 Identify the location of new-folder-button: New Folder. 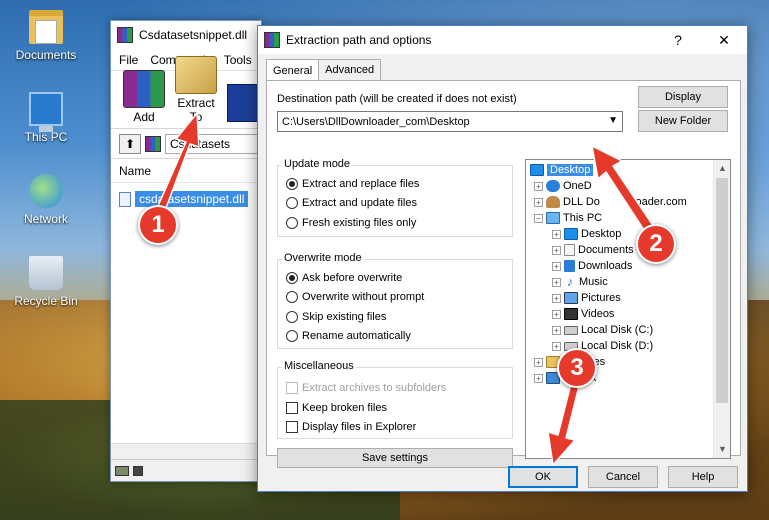
(683, 121).